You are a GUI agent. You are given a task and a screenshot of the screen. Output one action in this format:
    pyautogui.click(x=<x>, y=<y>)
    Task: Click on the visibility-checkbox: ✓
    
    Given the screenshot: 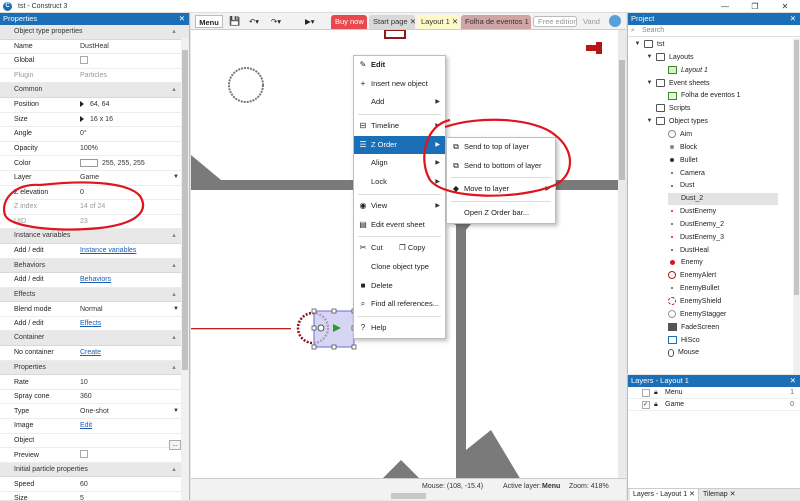 What is the action you would take?
    pyautogui.click(x=646, y=405)
    